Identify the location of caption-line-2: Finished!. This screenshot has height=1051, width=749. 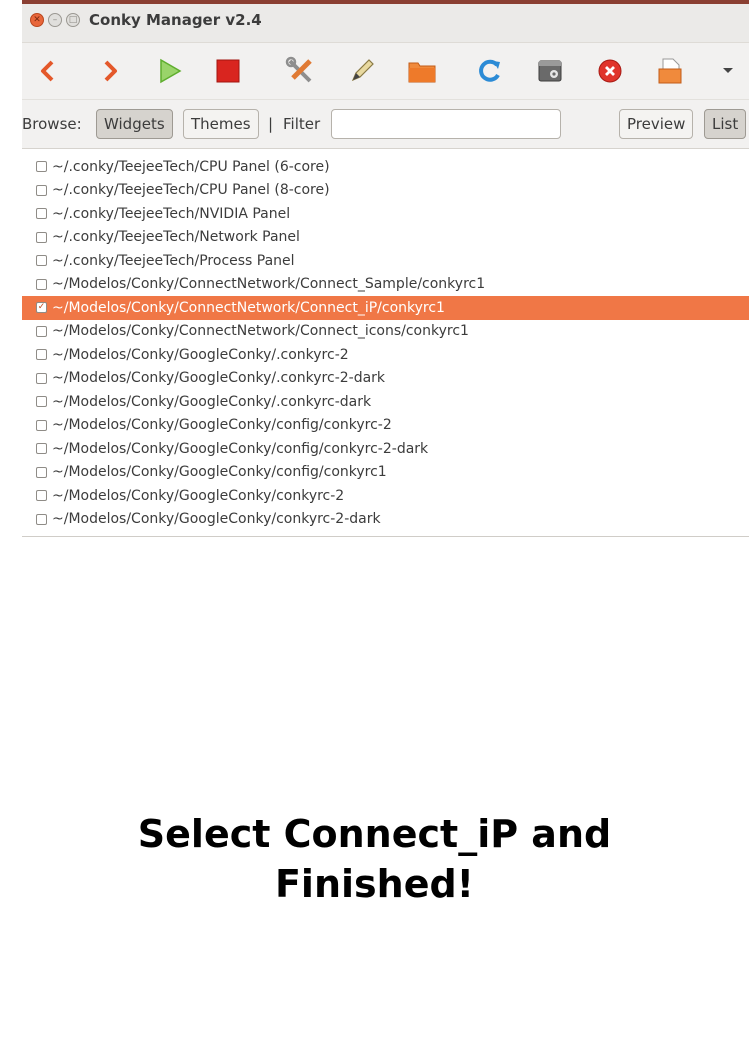
(374, 884).